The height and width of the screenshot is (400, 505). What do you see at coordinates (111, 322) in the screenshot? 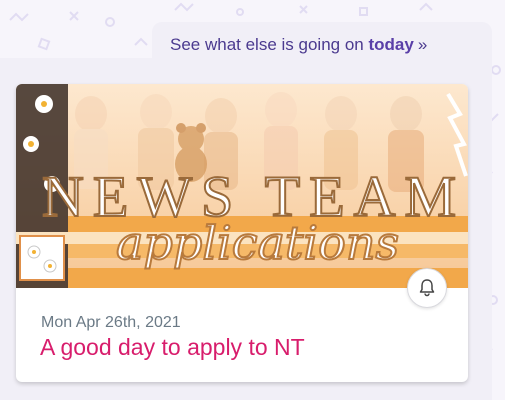
I see `post-date: Mon Apr 26th, 2021` at bounding box center [111, 322].